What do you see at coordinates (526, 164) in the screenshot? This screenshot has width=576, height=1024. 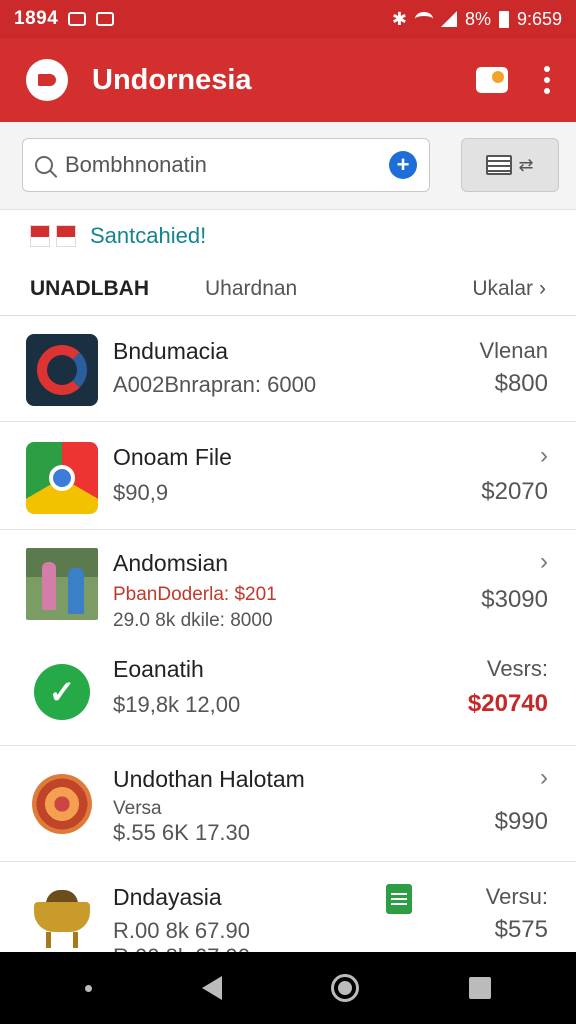 I see `sort-icon: ⇄` at bounding box center [526, 164].